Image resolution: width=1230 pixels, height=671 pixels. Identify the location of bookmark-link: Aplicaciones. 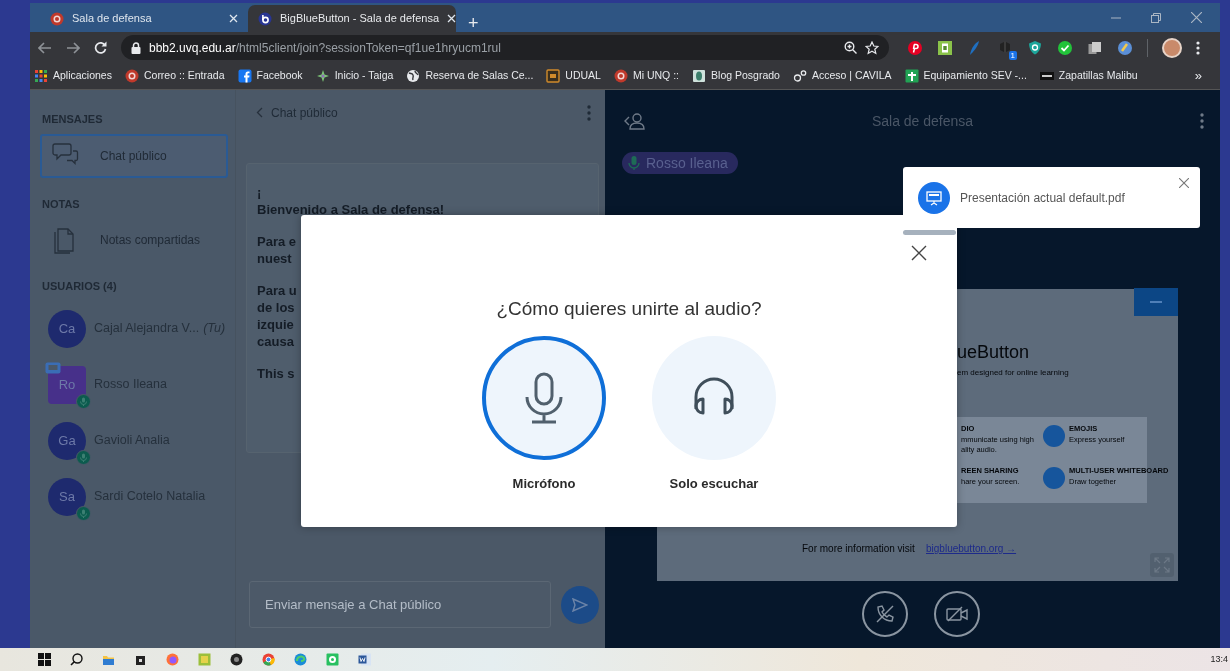
(73, 76).